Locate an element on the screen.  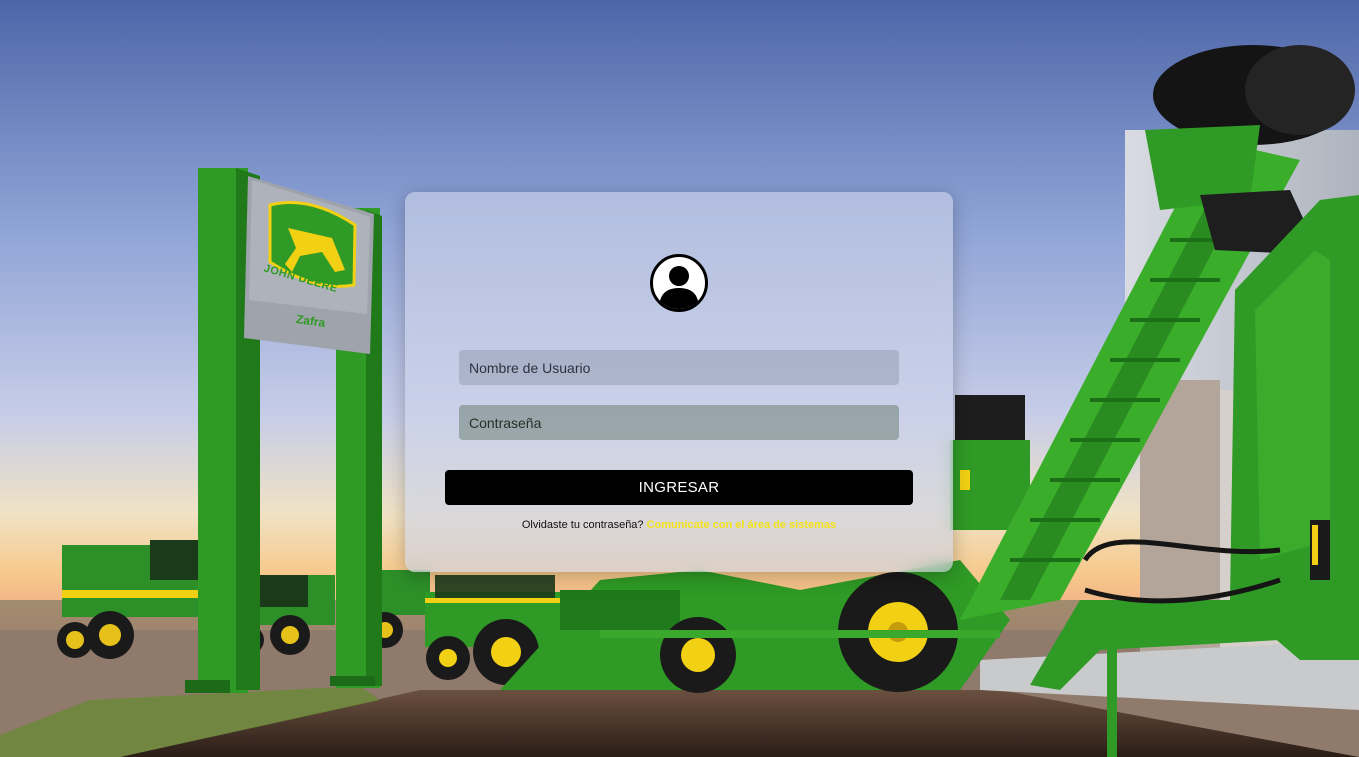
login-button: INGRESAR is located at coordinates (679, 487).